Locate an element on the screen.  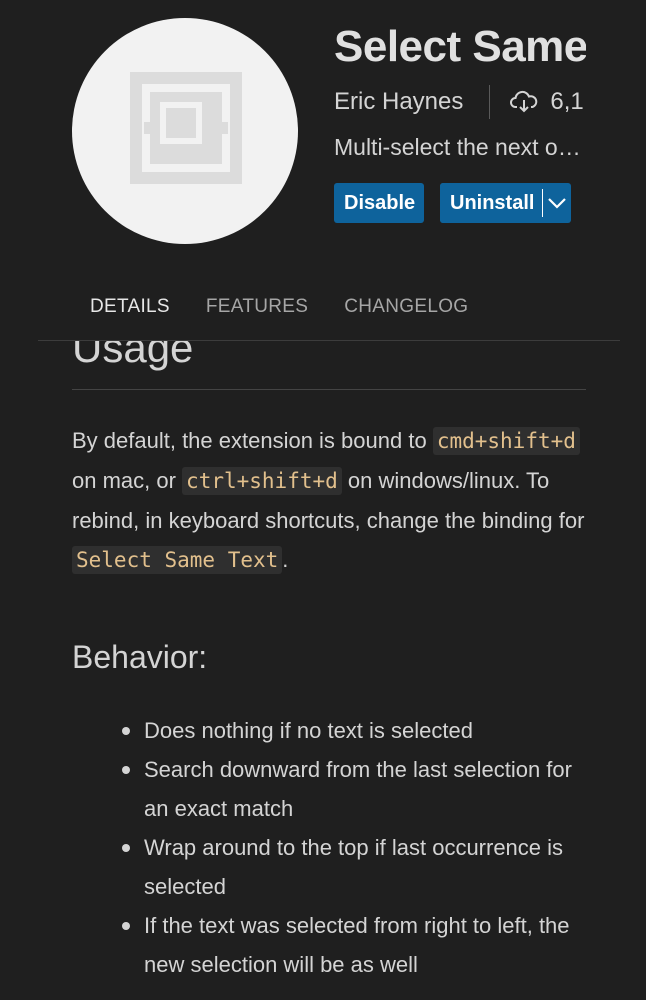
extension-logo is located at coordinates (185, 131).